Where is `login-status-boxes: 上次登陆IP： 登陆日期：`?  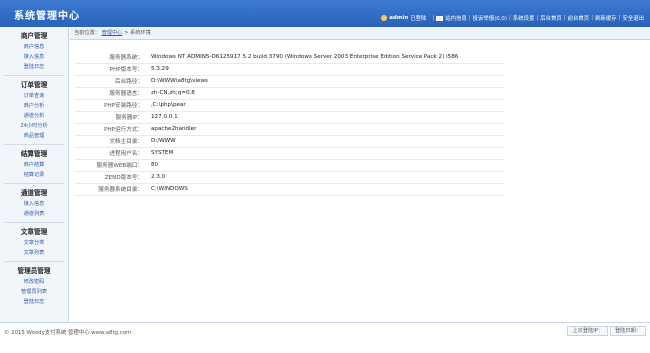
login-status-boxes: 上次登陆IP： 登陆日期： is located at coordinates (605, 331).